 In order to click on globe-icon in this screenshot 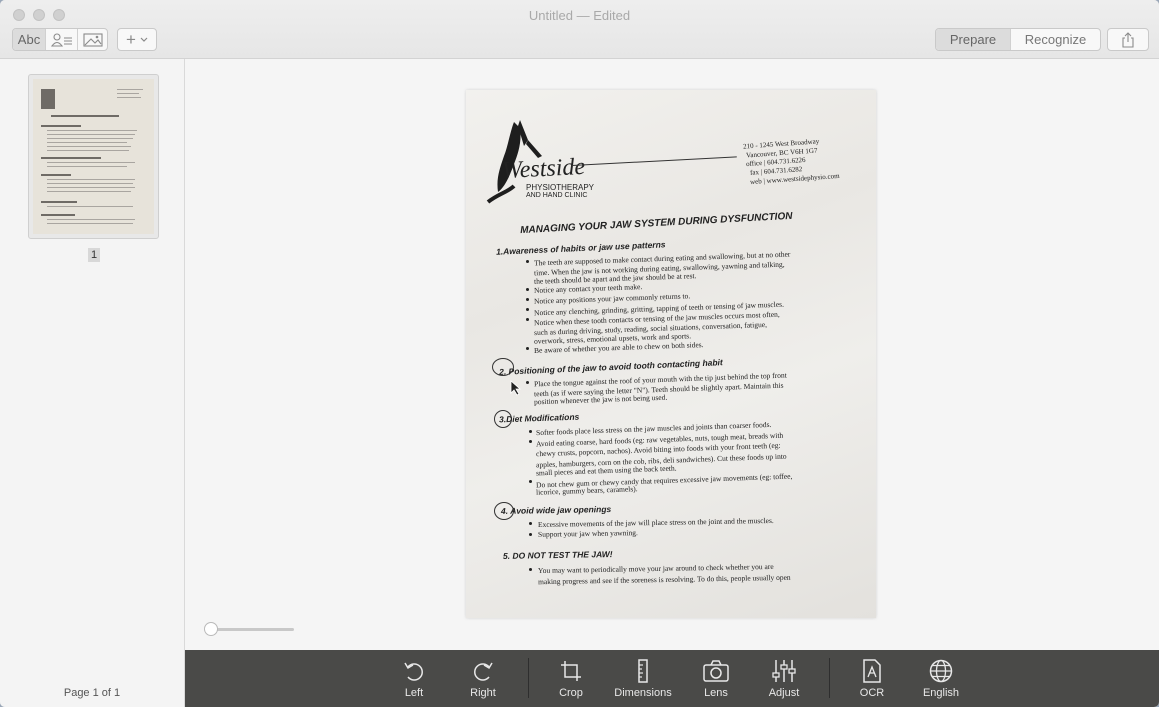, I will do `click(941, 671)`.